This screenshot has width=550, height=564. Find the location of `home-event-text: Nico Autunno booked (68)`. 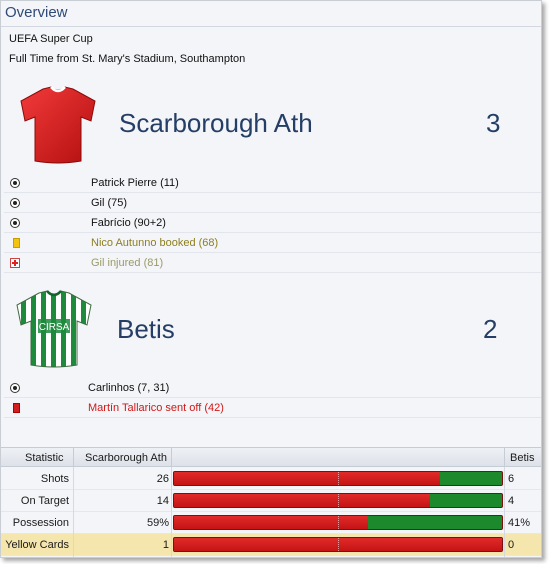

home-event-text: Nico Autunno booked (68) is located at coordinates (154, 243).